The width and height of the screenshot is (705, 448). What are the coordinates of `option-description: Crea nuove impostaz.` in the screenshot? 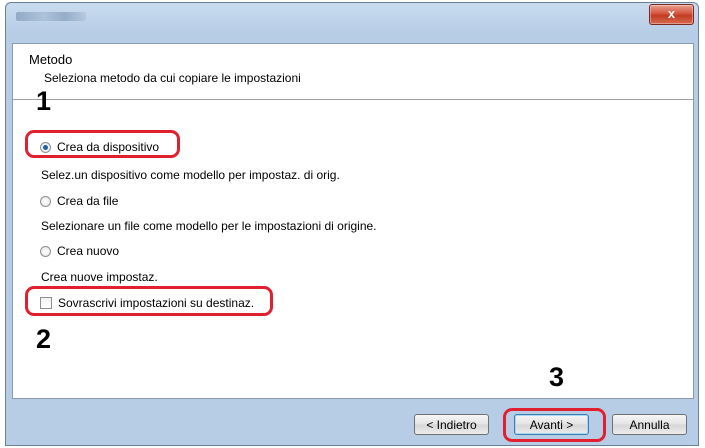 It's located at (99, 277).